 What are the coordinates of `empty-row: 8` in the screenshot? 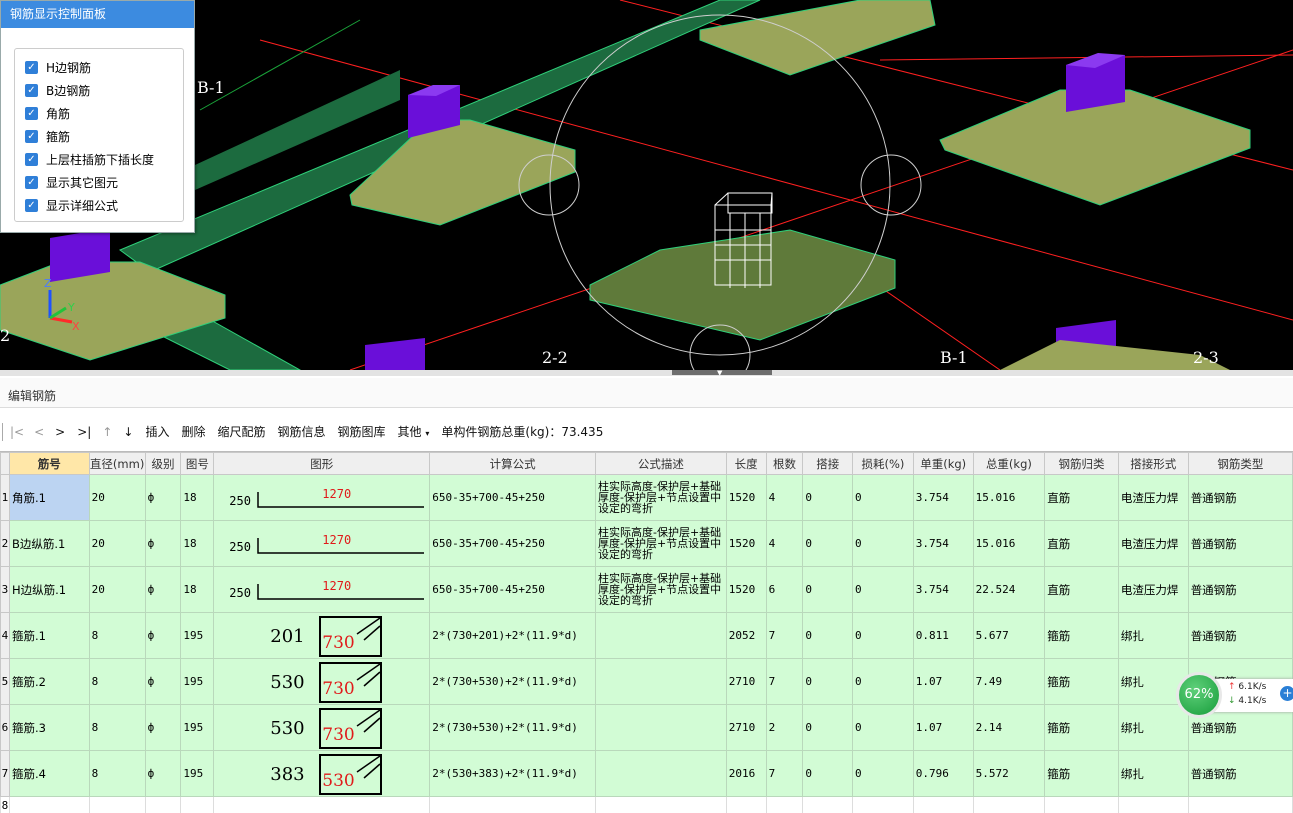 It's located at (646, 804).